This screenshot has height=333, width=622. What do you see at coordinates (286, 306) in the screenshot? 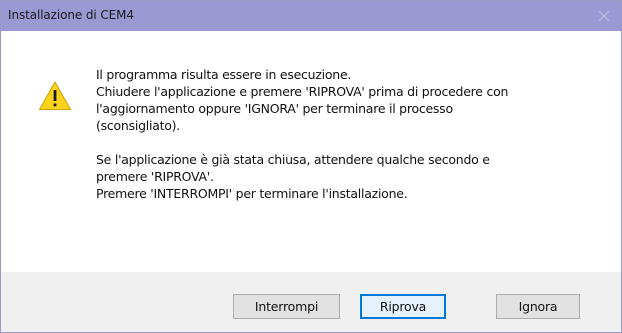
I see `abort-button: Interrompi` at bounding box center [286, 306].